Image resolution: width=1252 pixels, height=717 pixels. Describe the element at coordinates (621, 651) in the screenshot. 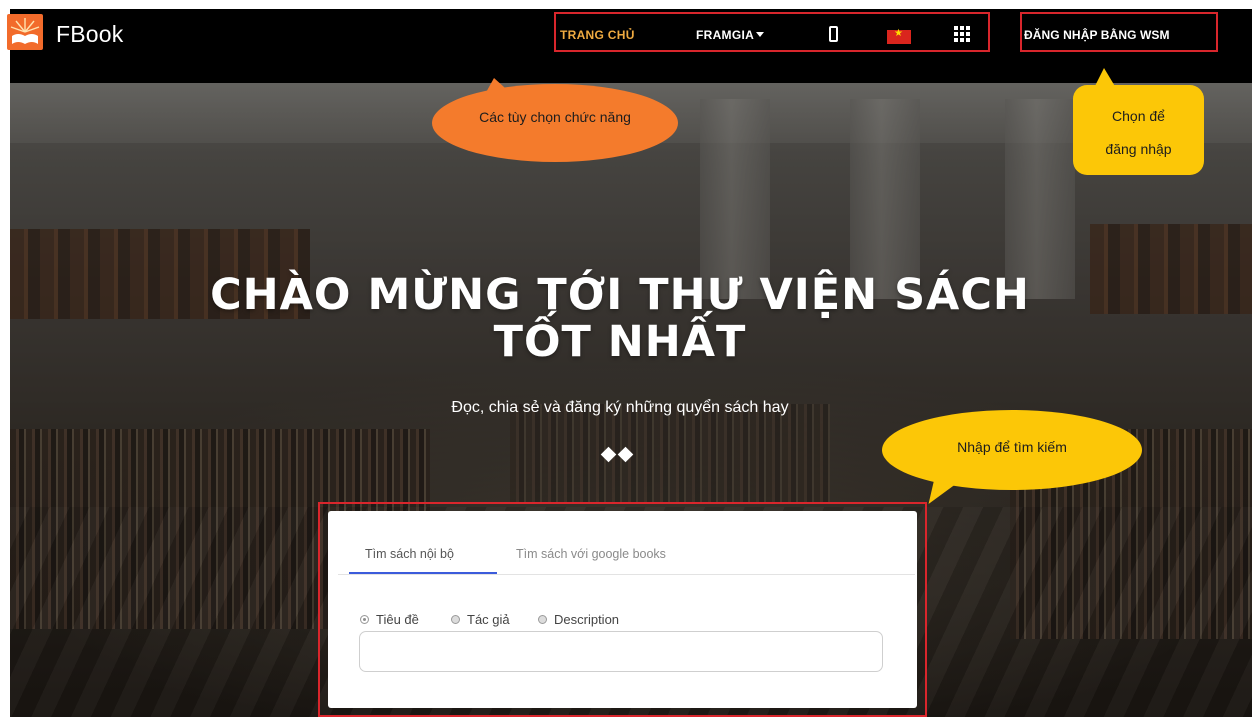

I see `search-input` at that location.